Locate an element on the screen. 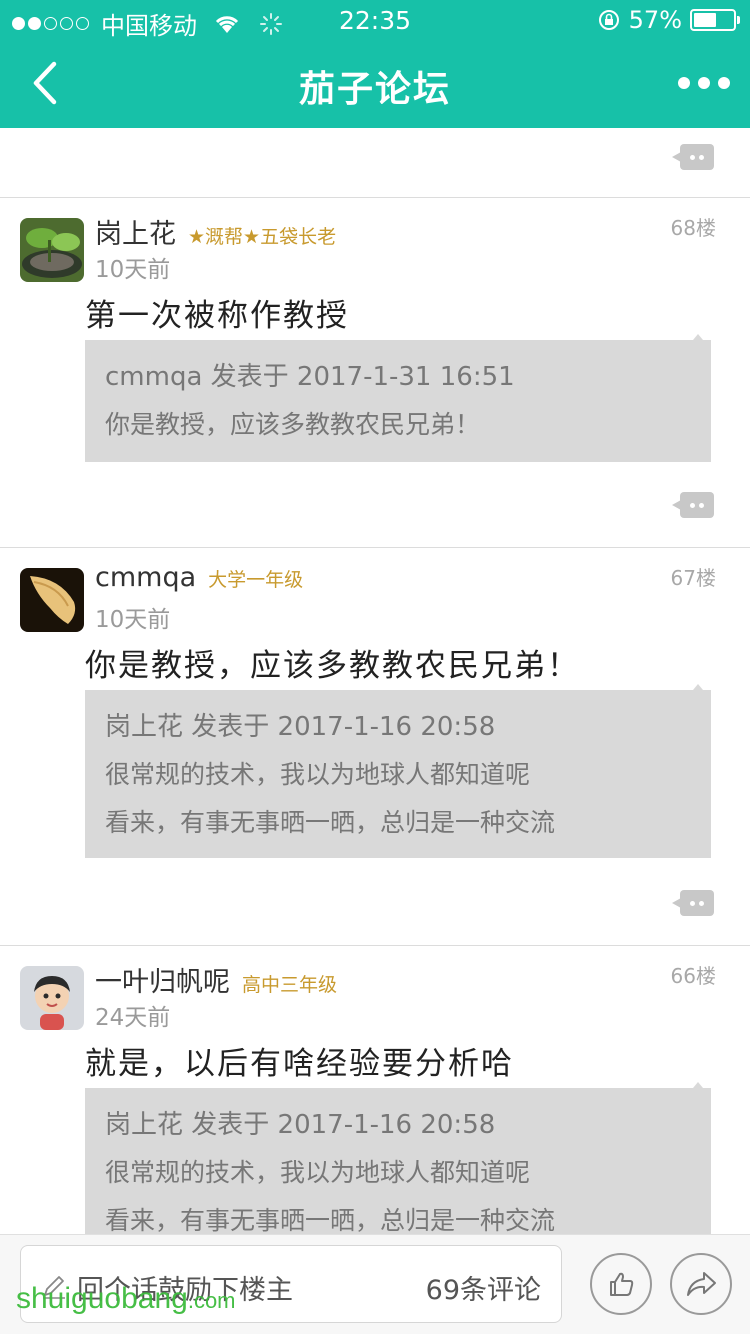 This screenshot has height=1334, width=750. watermark-logo: shuiguobang.com is located at coordinates (126, 1299).